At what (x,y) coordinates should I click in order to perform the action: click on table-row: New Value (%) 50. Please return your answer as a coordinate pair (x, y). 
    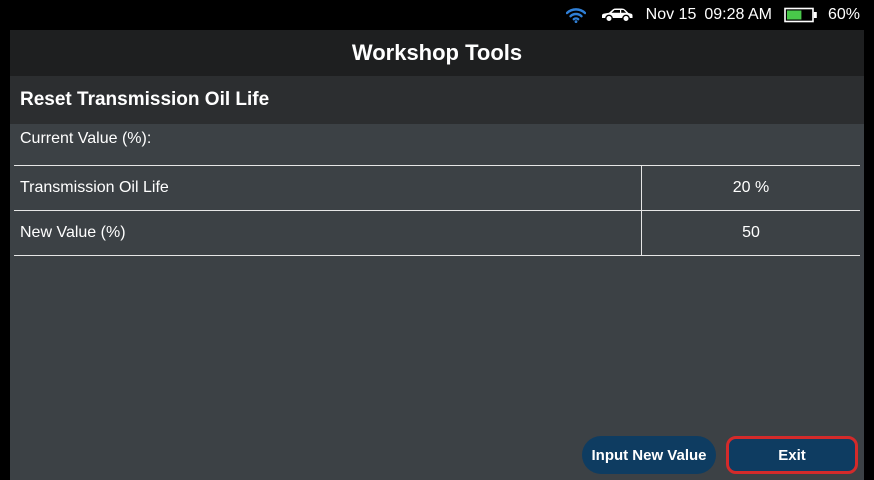
    Looking at the image, I should click on (437, 233).